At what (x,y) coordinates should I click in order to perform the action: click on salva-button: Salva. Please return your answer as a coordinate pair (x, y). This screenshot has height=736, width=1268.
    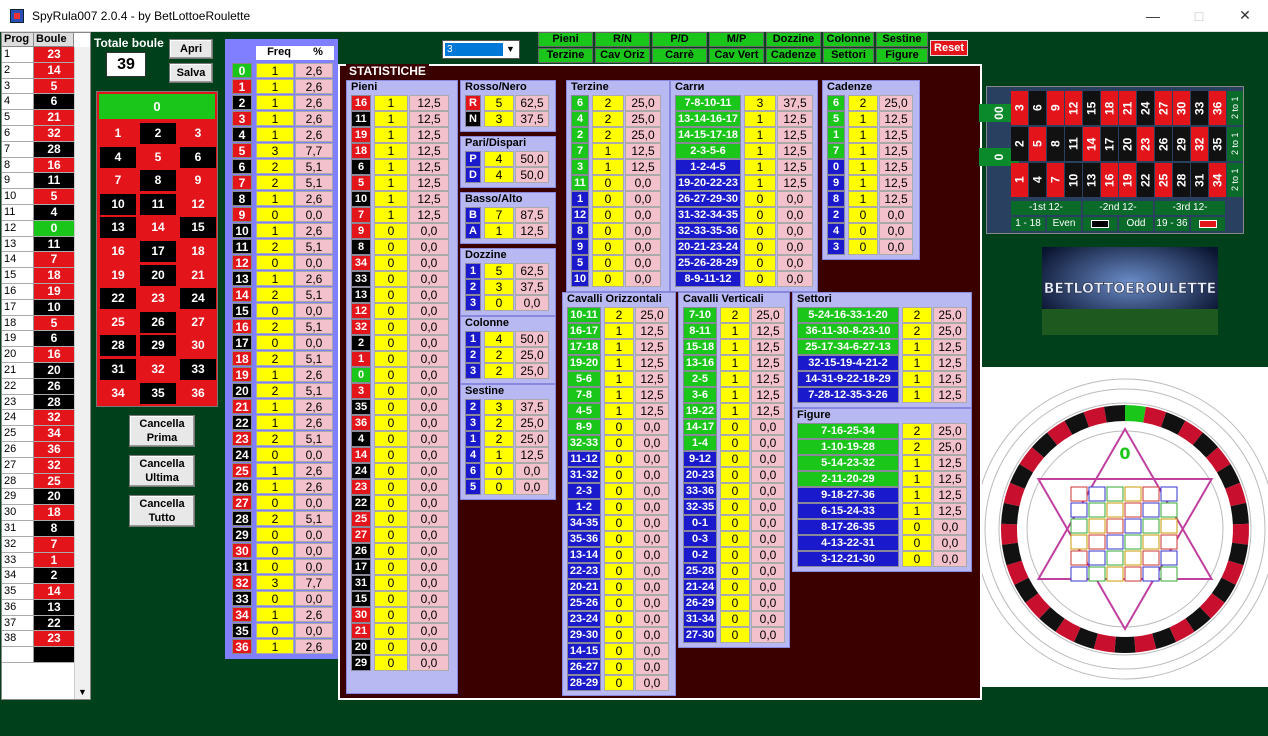
    Looking at the image, I should click on (191, 73).